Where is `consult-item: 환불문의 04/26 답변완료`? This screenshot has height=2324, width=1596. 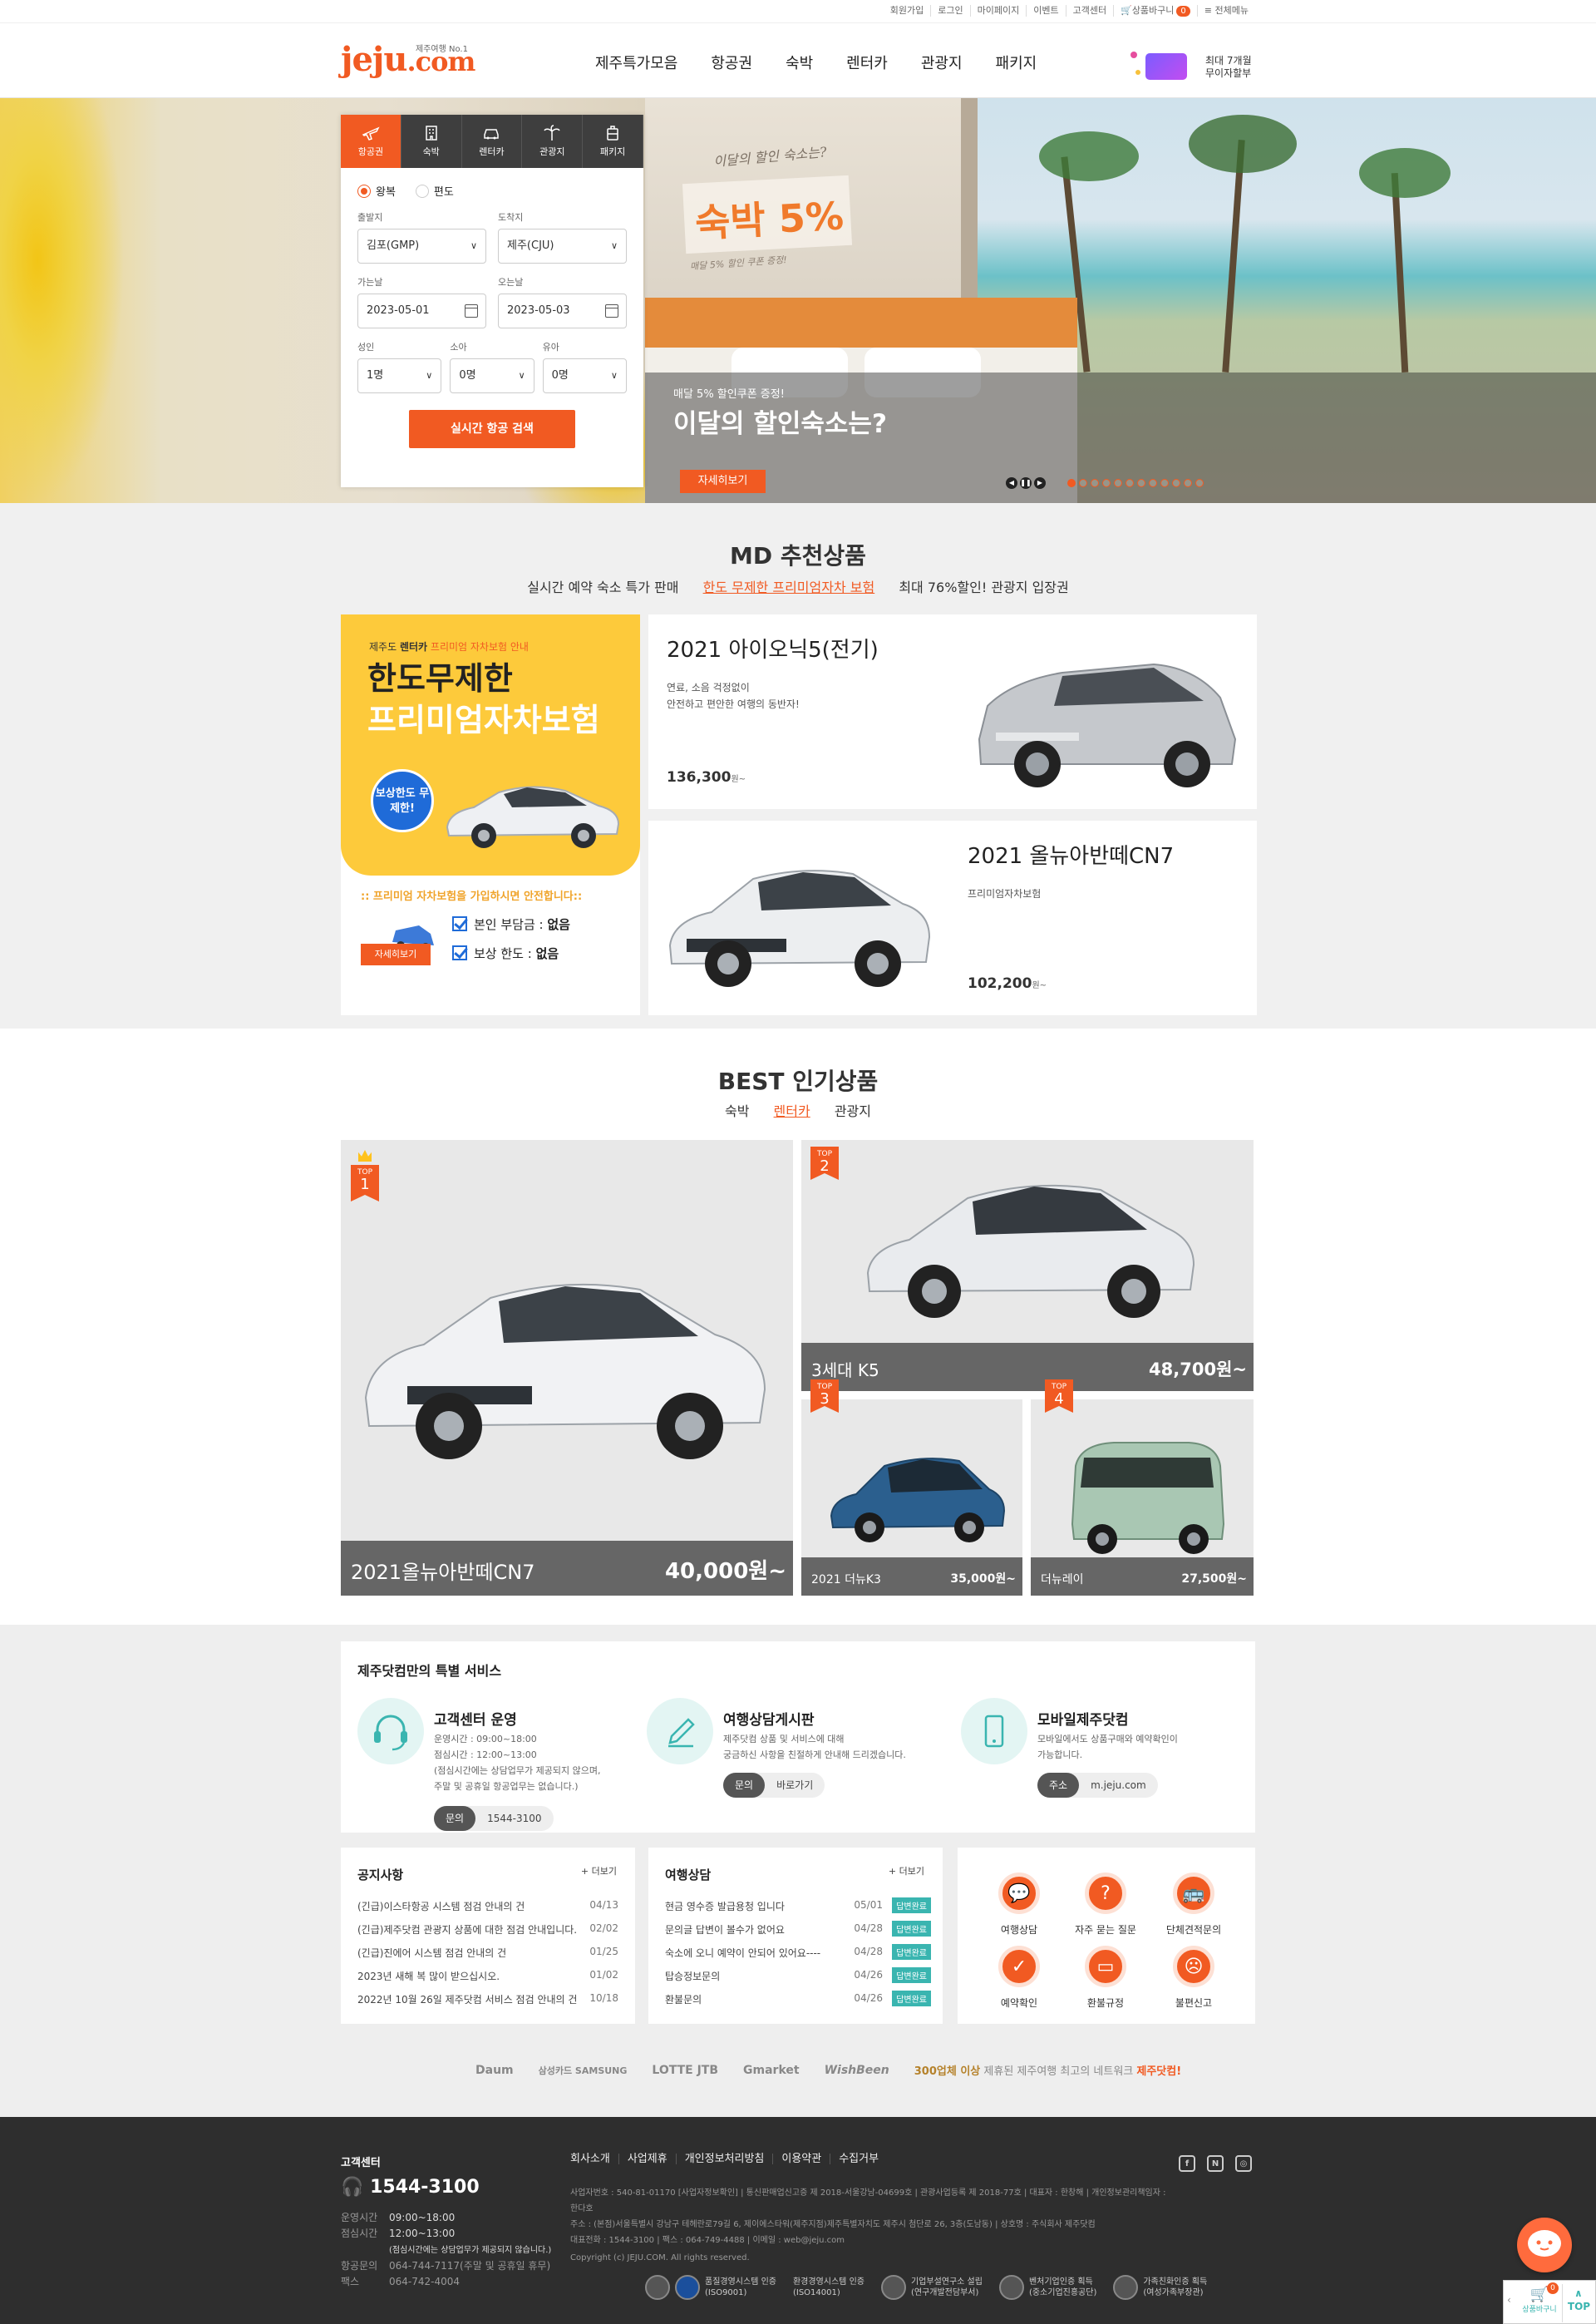 consult-item: 환불문의 04/26 답변완료 is located at coordinates (798, 2004).